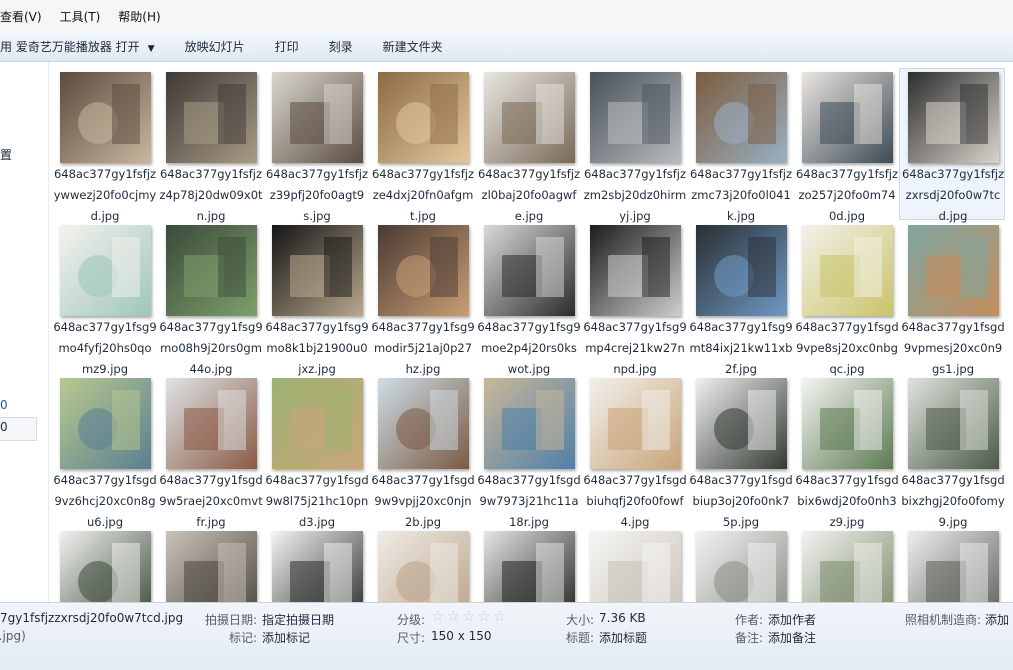 The image size is (1013, 670). What do you see at coordinates (411, 638) in the screenshot?
I see `dimensions-label: 尺寸:` at bounding box center [411, 638].